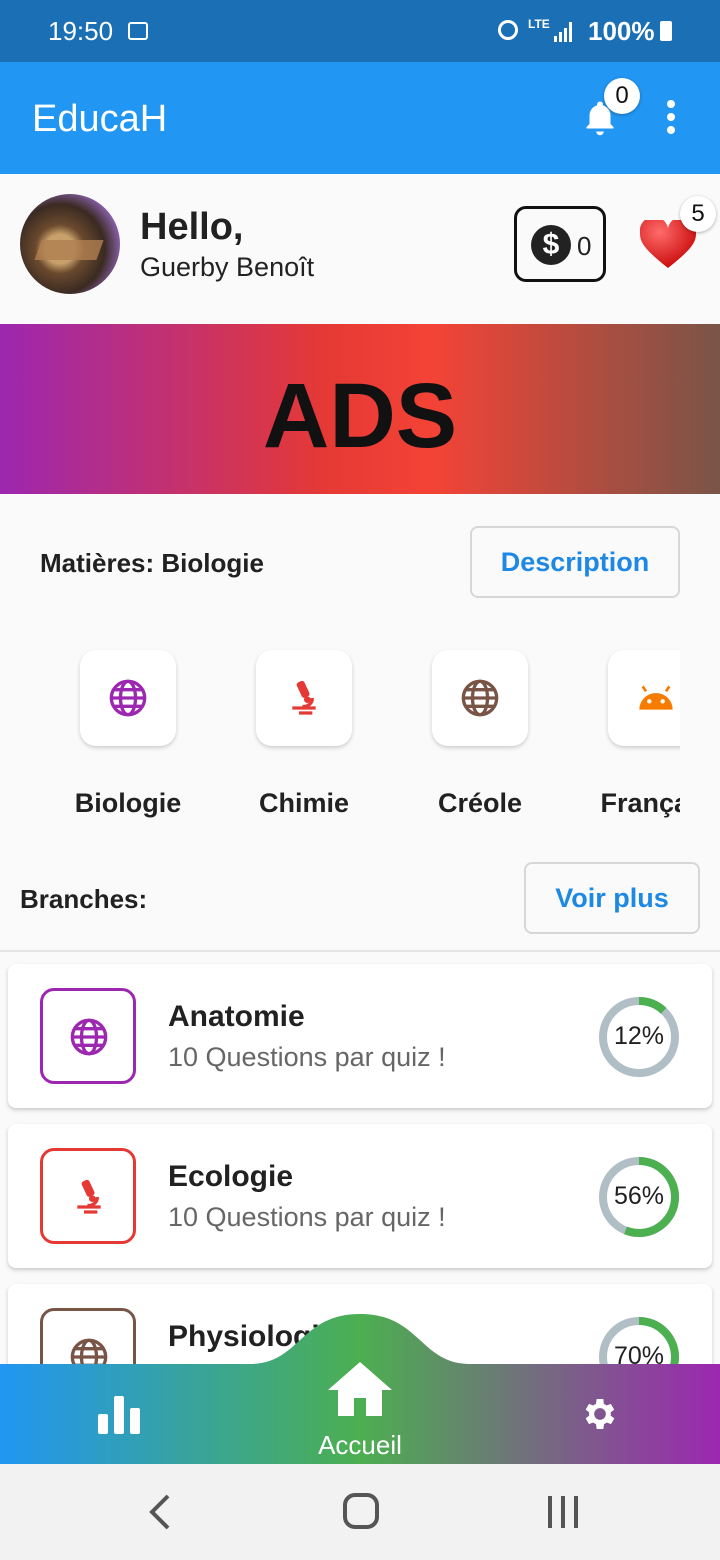  What do you see at coordinates (152, 563) in the screenshot?
I see `subjects-heading: Matières: Biologie` at bounding box center [152, 563].